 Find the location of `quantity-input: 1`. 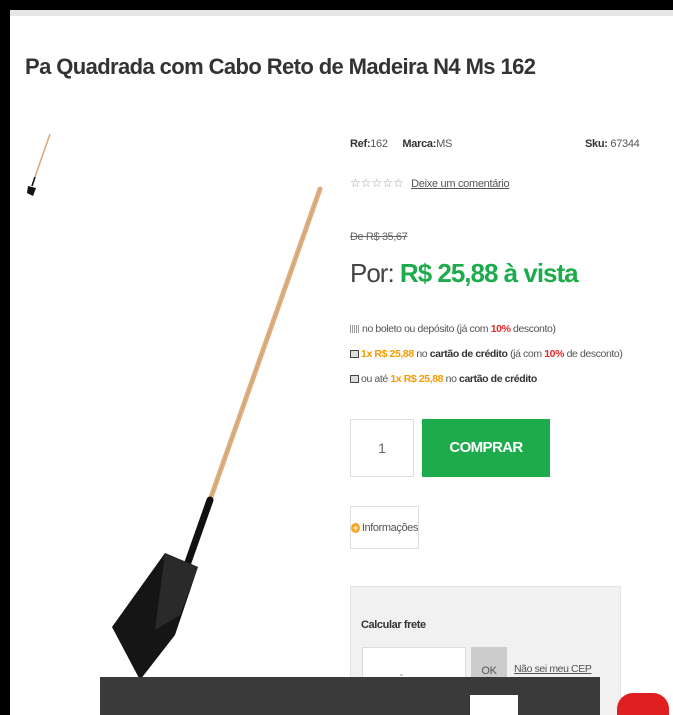

quantity-input: 1 is located at coordinates (382, 448).